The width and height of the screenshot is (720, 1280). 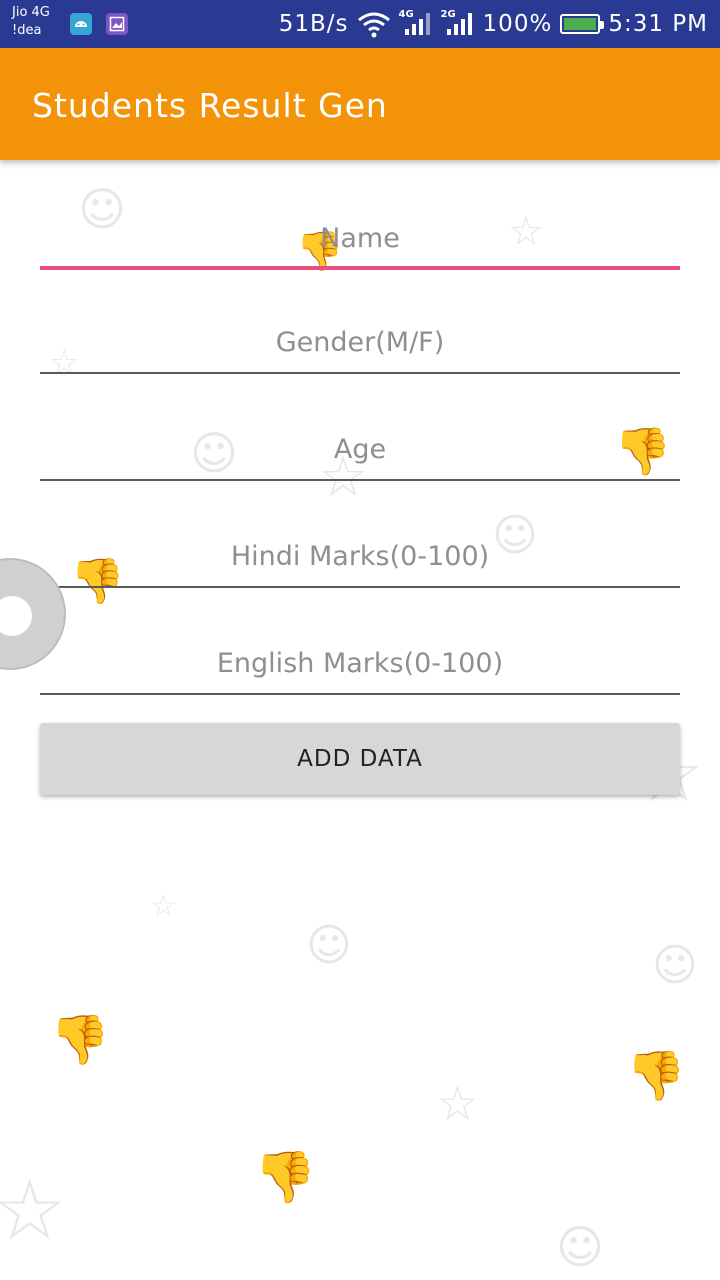 I want to click on android-icon, so click(x=81, y=24).